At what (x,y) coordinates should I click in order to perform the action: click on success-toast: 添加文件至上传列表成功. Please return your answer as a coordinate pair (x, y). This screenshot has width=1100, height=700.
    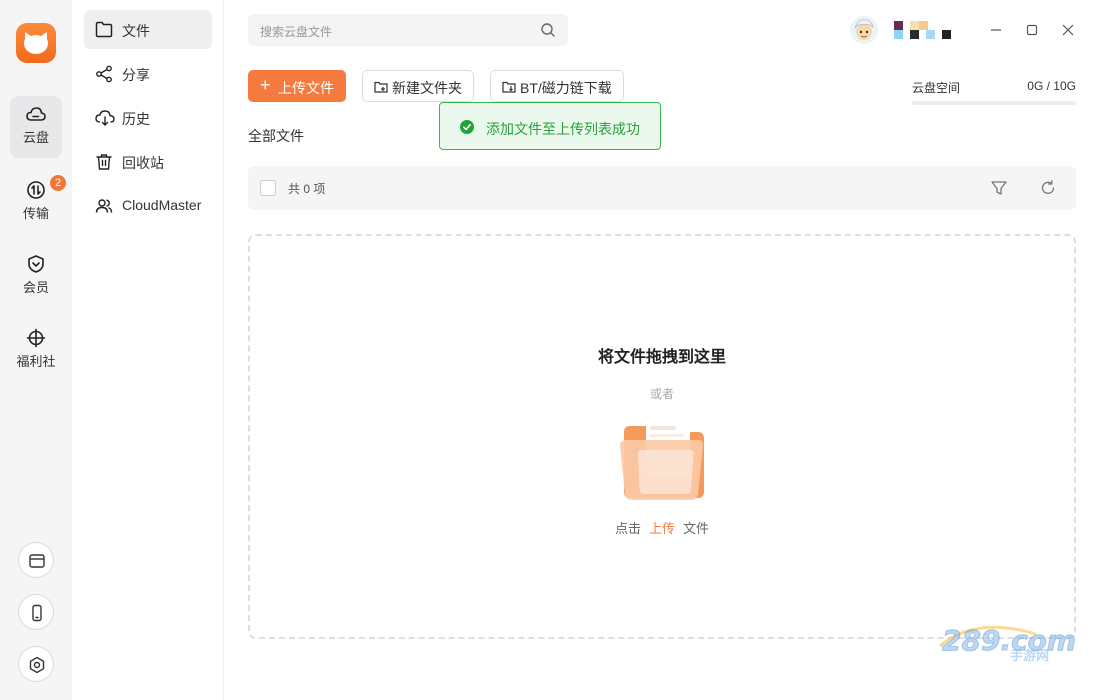
    Looking at the image, I should click on (550, 126).